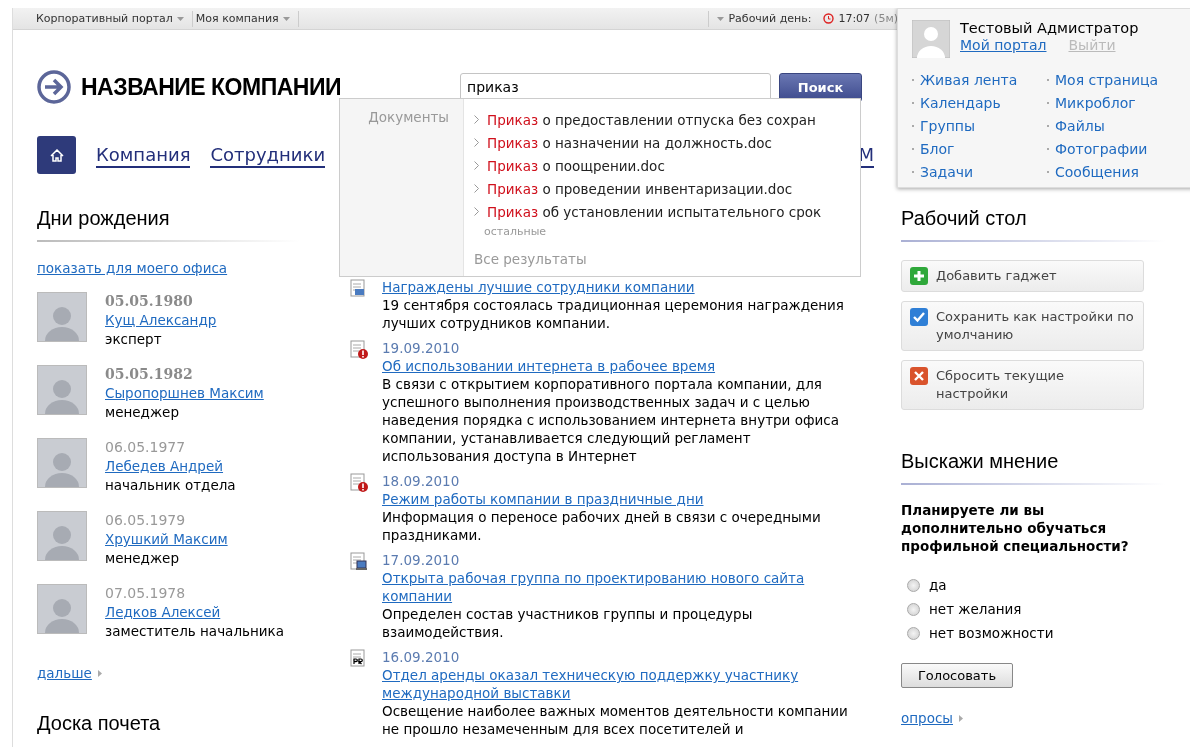 The width and height of the screenshot is (1190, 747). Describe the element at coordinates (622, 684) in the screenshot. I see `news-title-link: Отдел аренды оказал техническую поддержку участнику международной выставки` at that location.